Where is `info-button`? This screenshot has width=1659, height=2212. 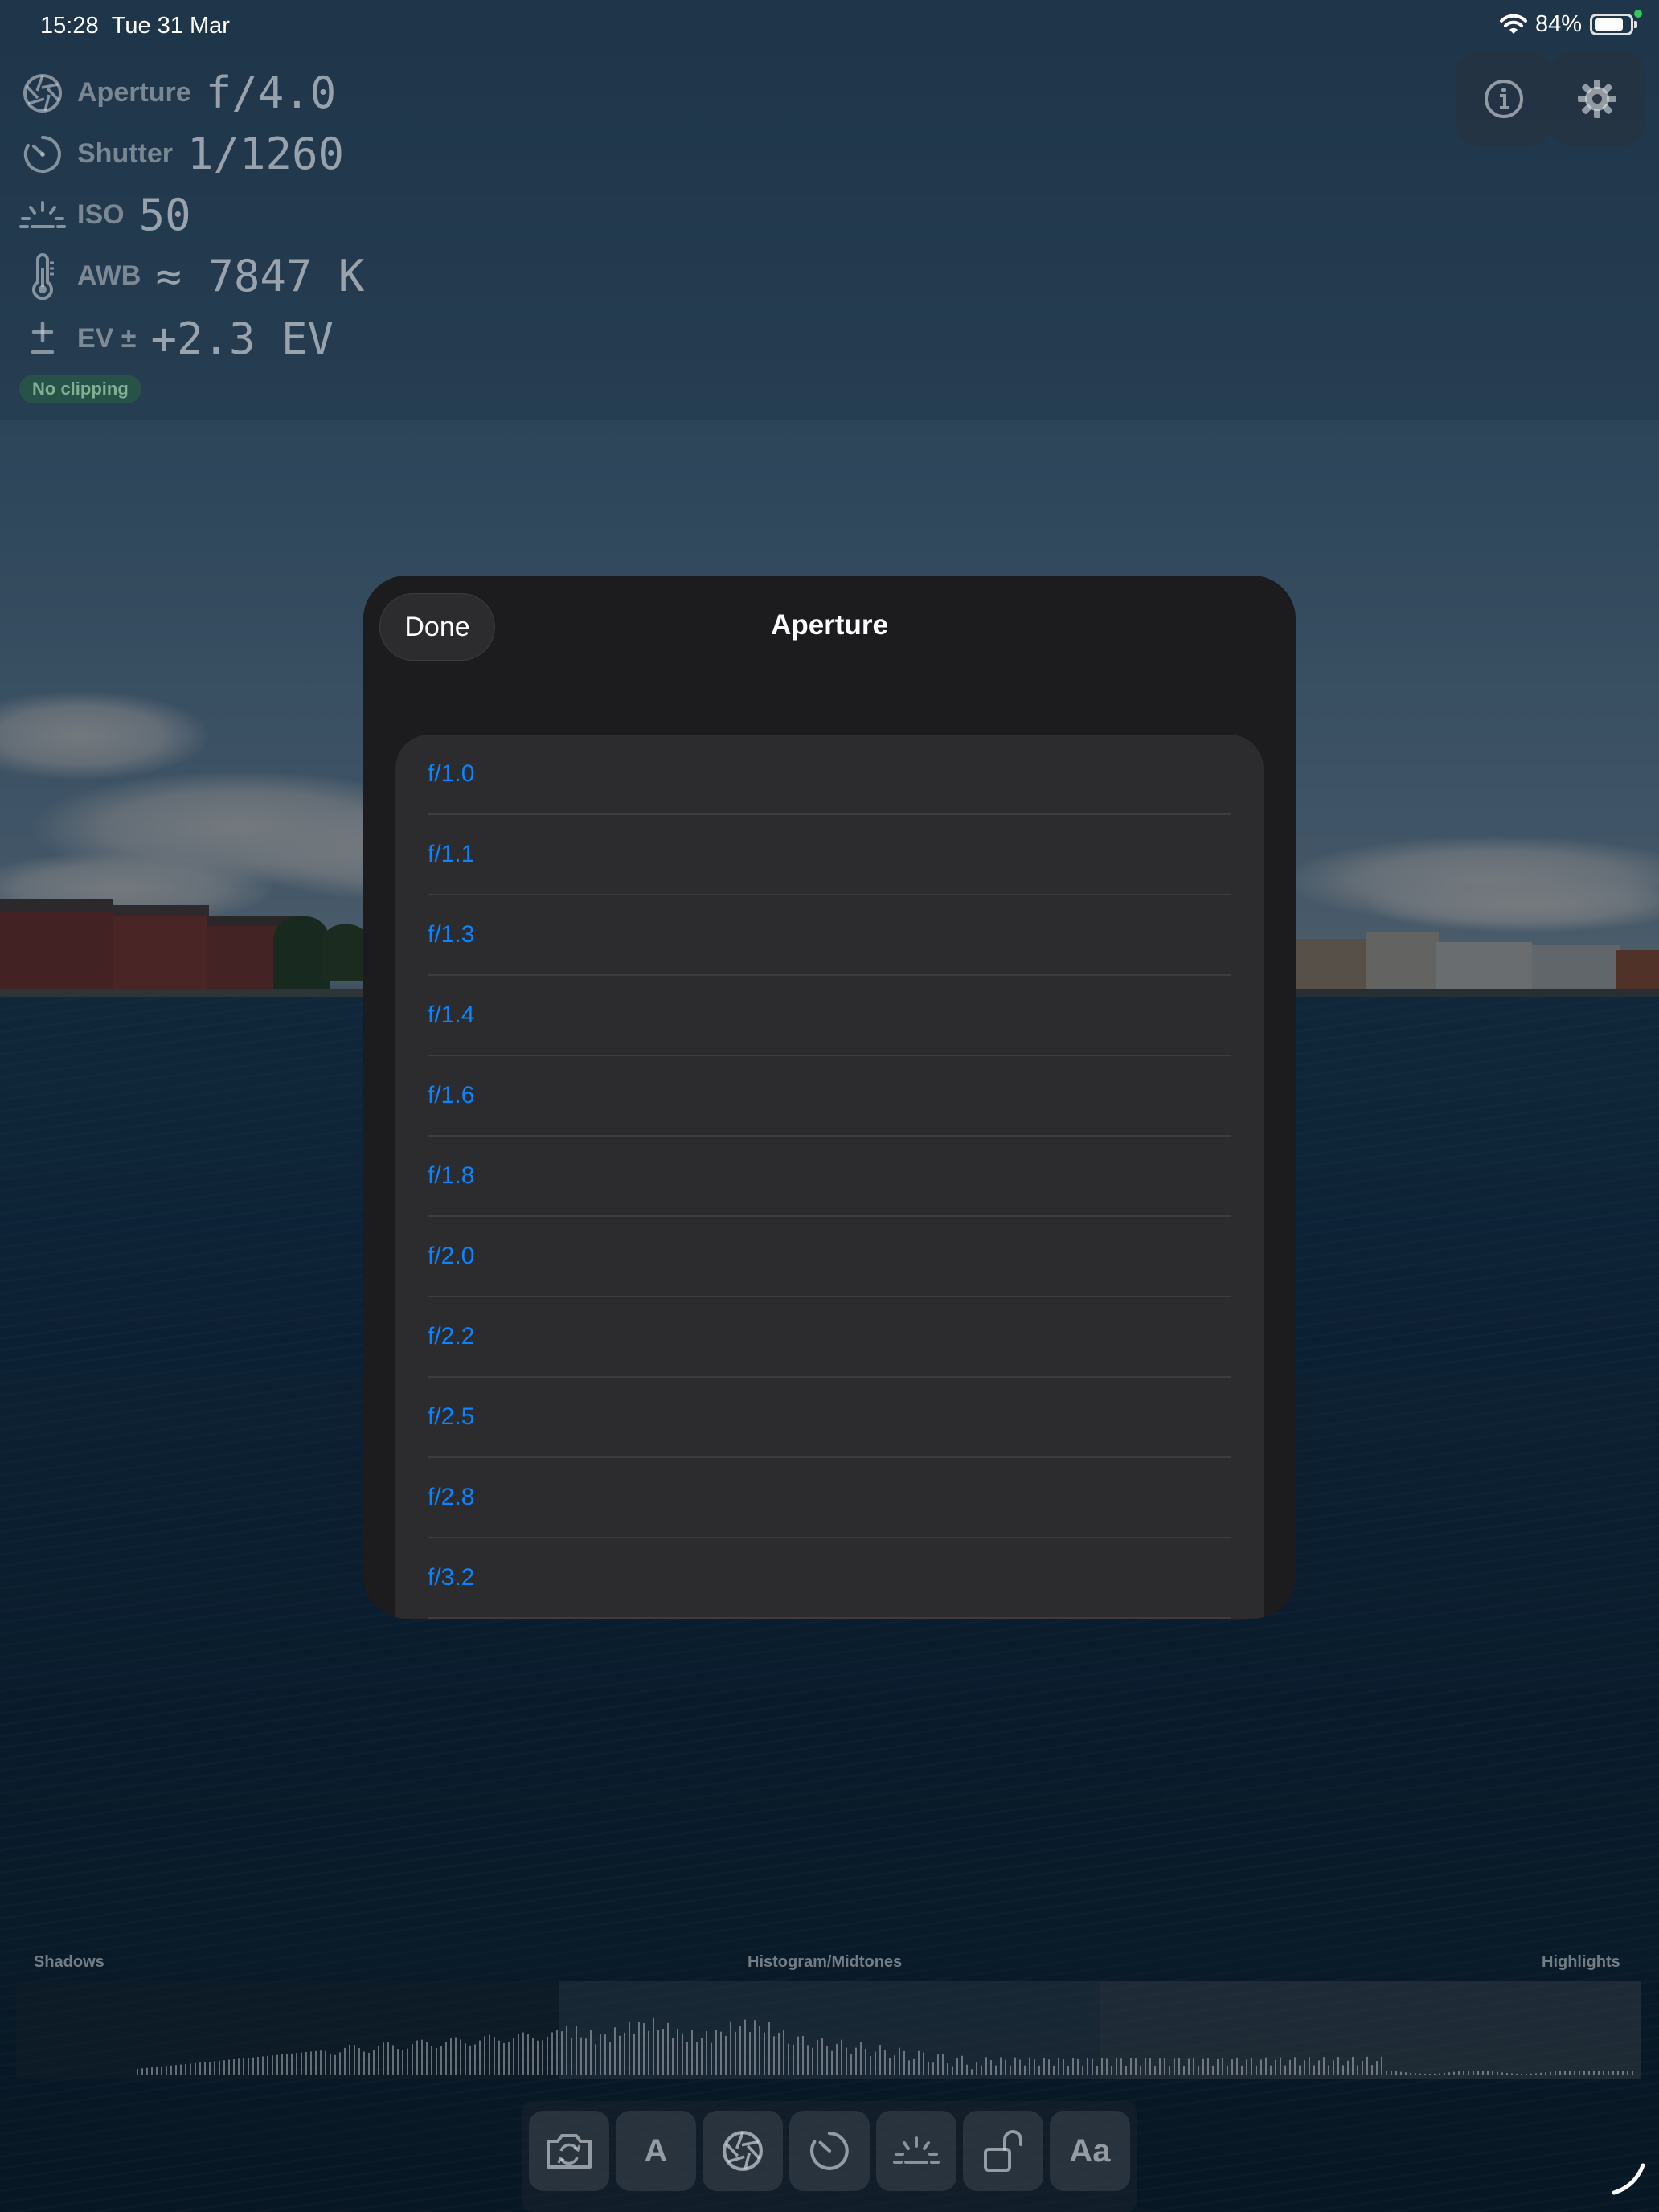
info-button is located at coordinates (1503, 98).